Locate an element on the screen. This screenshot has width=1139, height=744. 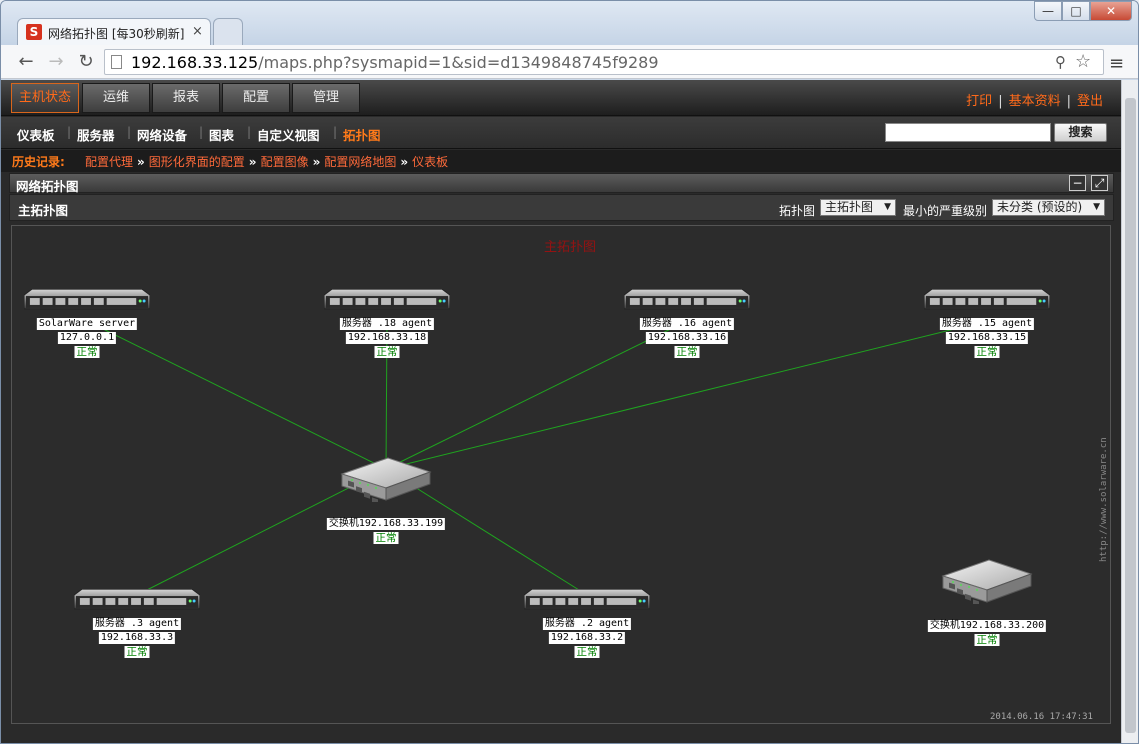
collapse-icon: − is located at coordinates (1077, 183).